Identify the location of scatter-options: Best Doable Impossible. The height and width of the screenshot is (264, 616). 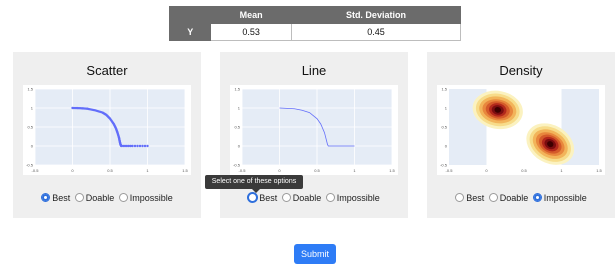
(107, 197).